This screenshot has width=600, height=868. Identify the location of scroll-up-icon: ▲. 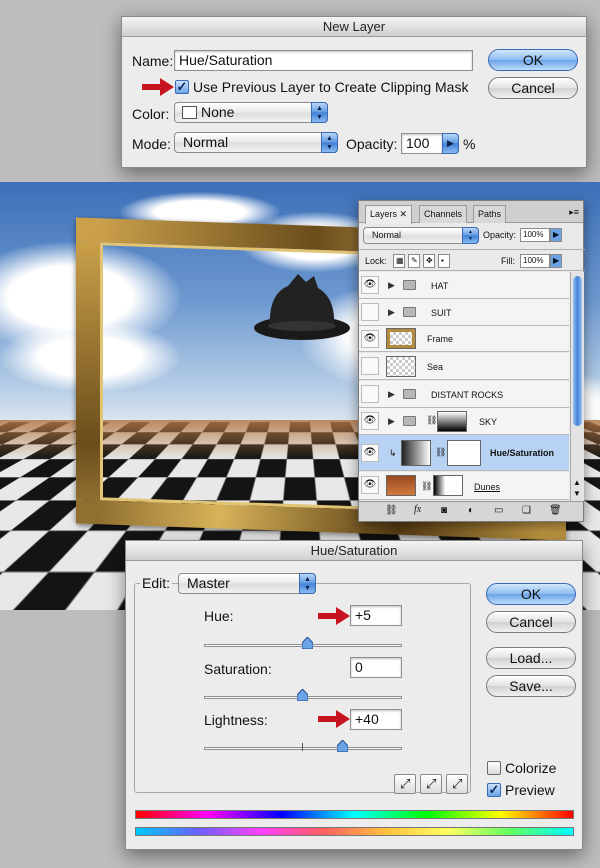
(577, 482).